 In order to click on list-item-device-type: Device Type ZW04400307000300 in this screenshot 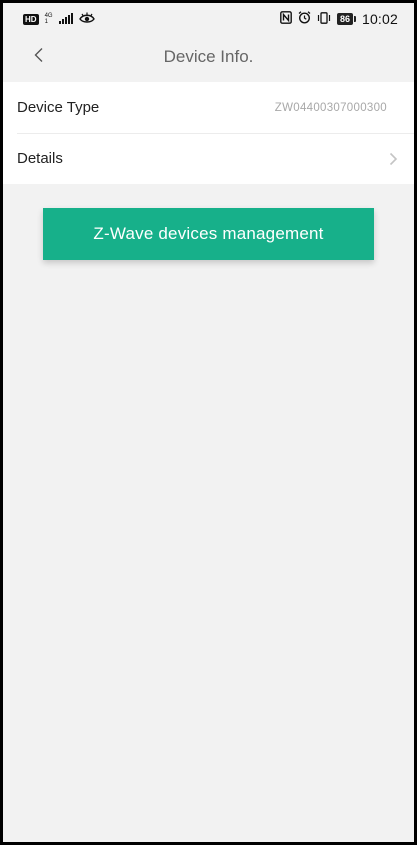, I will do `click(208, 107)`.